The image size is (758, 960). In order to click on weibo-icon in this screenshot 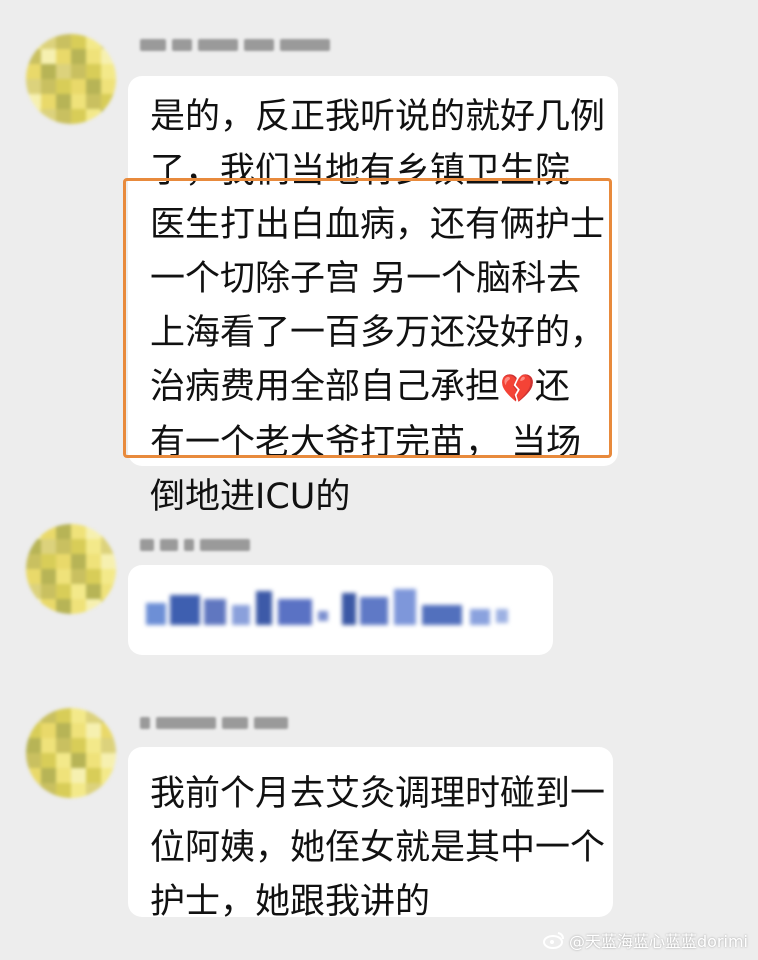, I will do `click(553, 940)`.